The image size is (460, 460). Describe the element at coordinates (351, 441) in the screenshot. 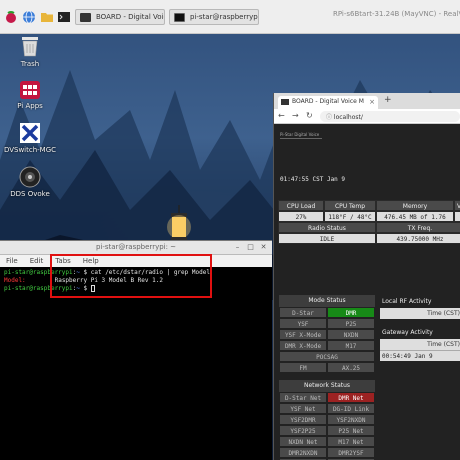

I see `status-cell: M17 Net` at that location.